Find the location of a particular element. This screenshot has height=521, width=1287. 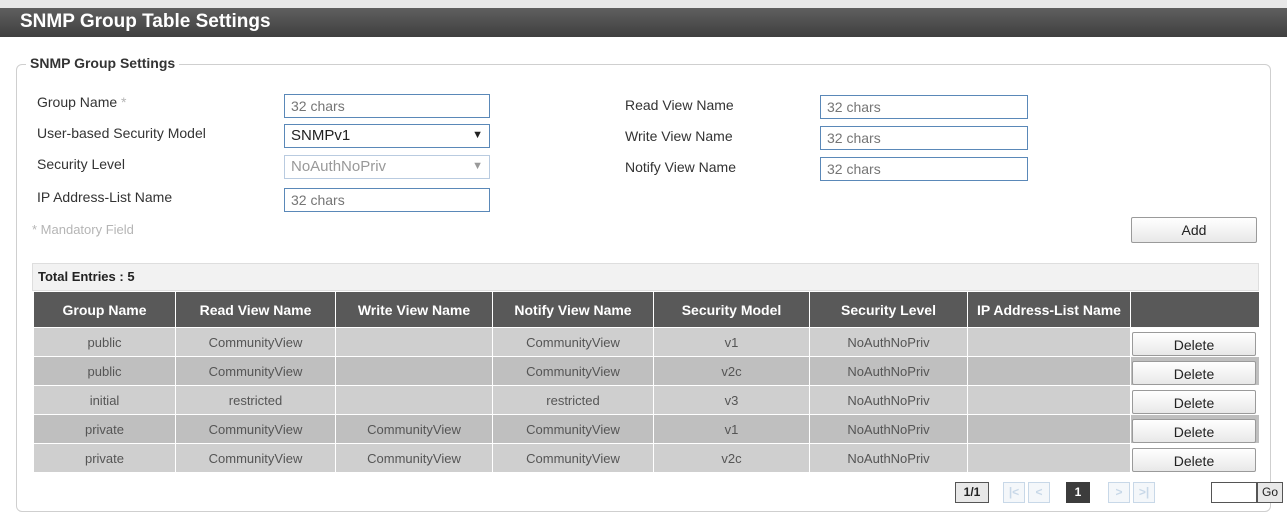

page-title: SNMP Group Table Settings is located at coordinates (145, 21).